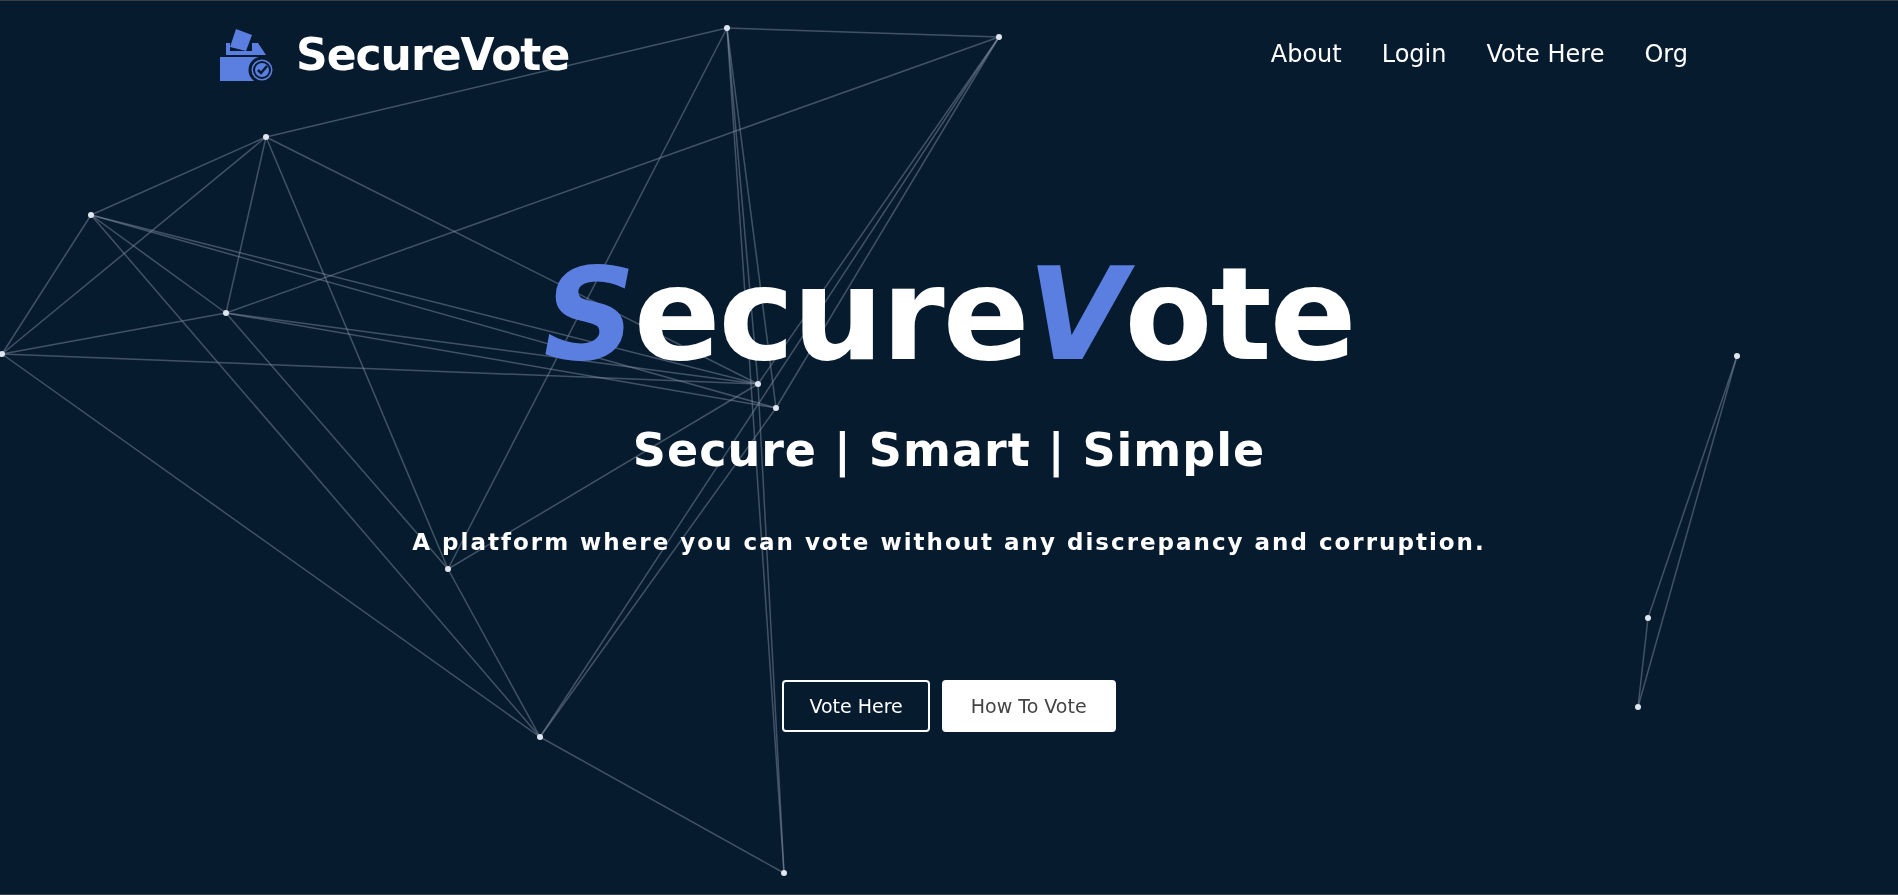 The image size is (1898, 895). What do you see at coordinates (856, 706) in the screenshot?
I see `vote-here-button: Vote Here` at bounding box center [856, 706].